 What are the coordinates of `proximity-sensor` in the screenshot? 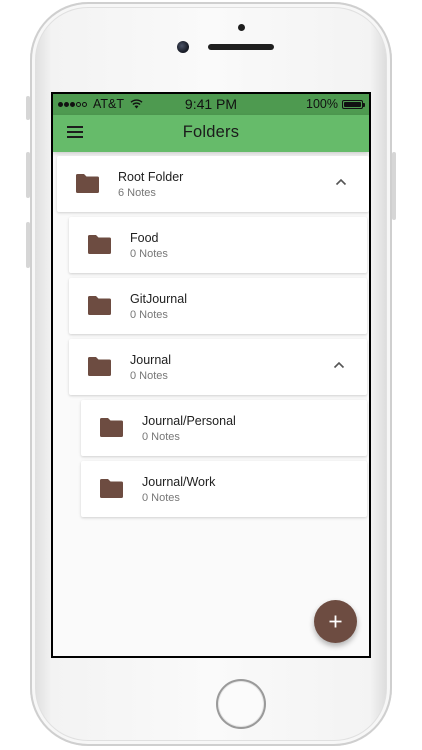 It's located at (241, 27).